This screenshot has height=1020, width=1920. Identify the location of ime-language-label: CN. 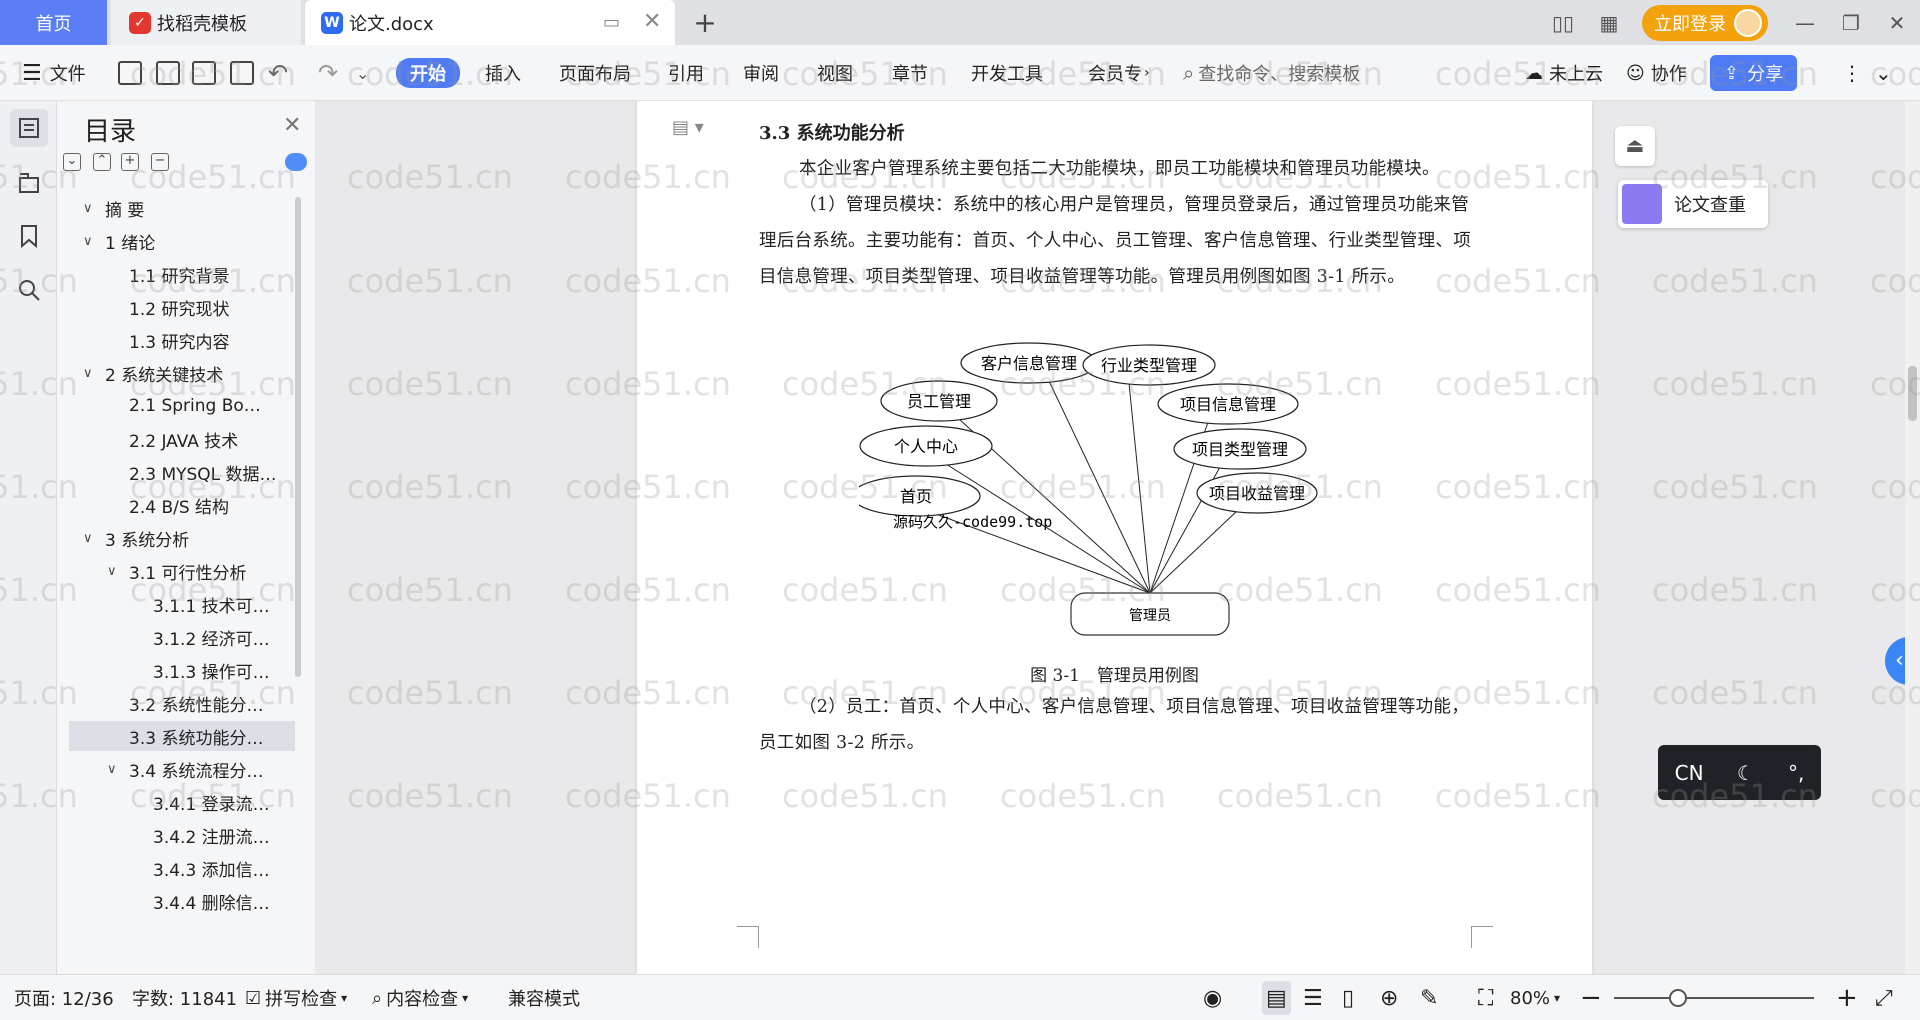
(1689, 773).